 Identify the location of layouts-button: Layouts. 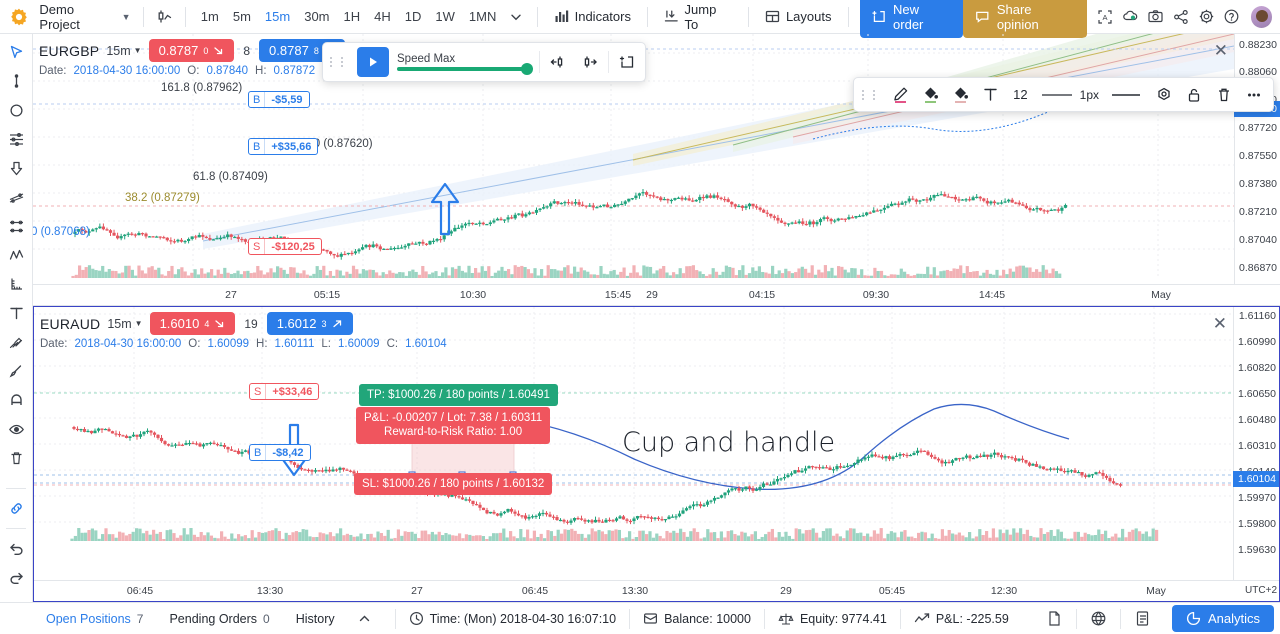
(798, 16).